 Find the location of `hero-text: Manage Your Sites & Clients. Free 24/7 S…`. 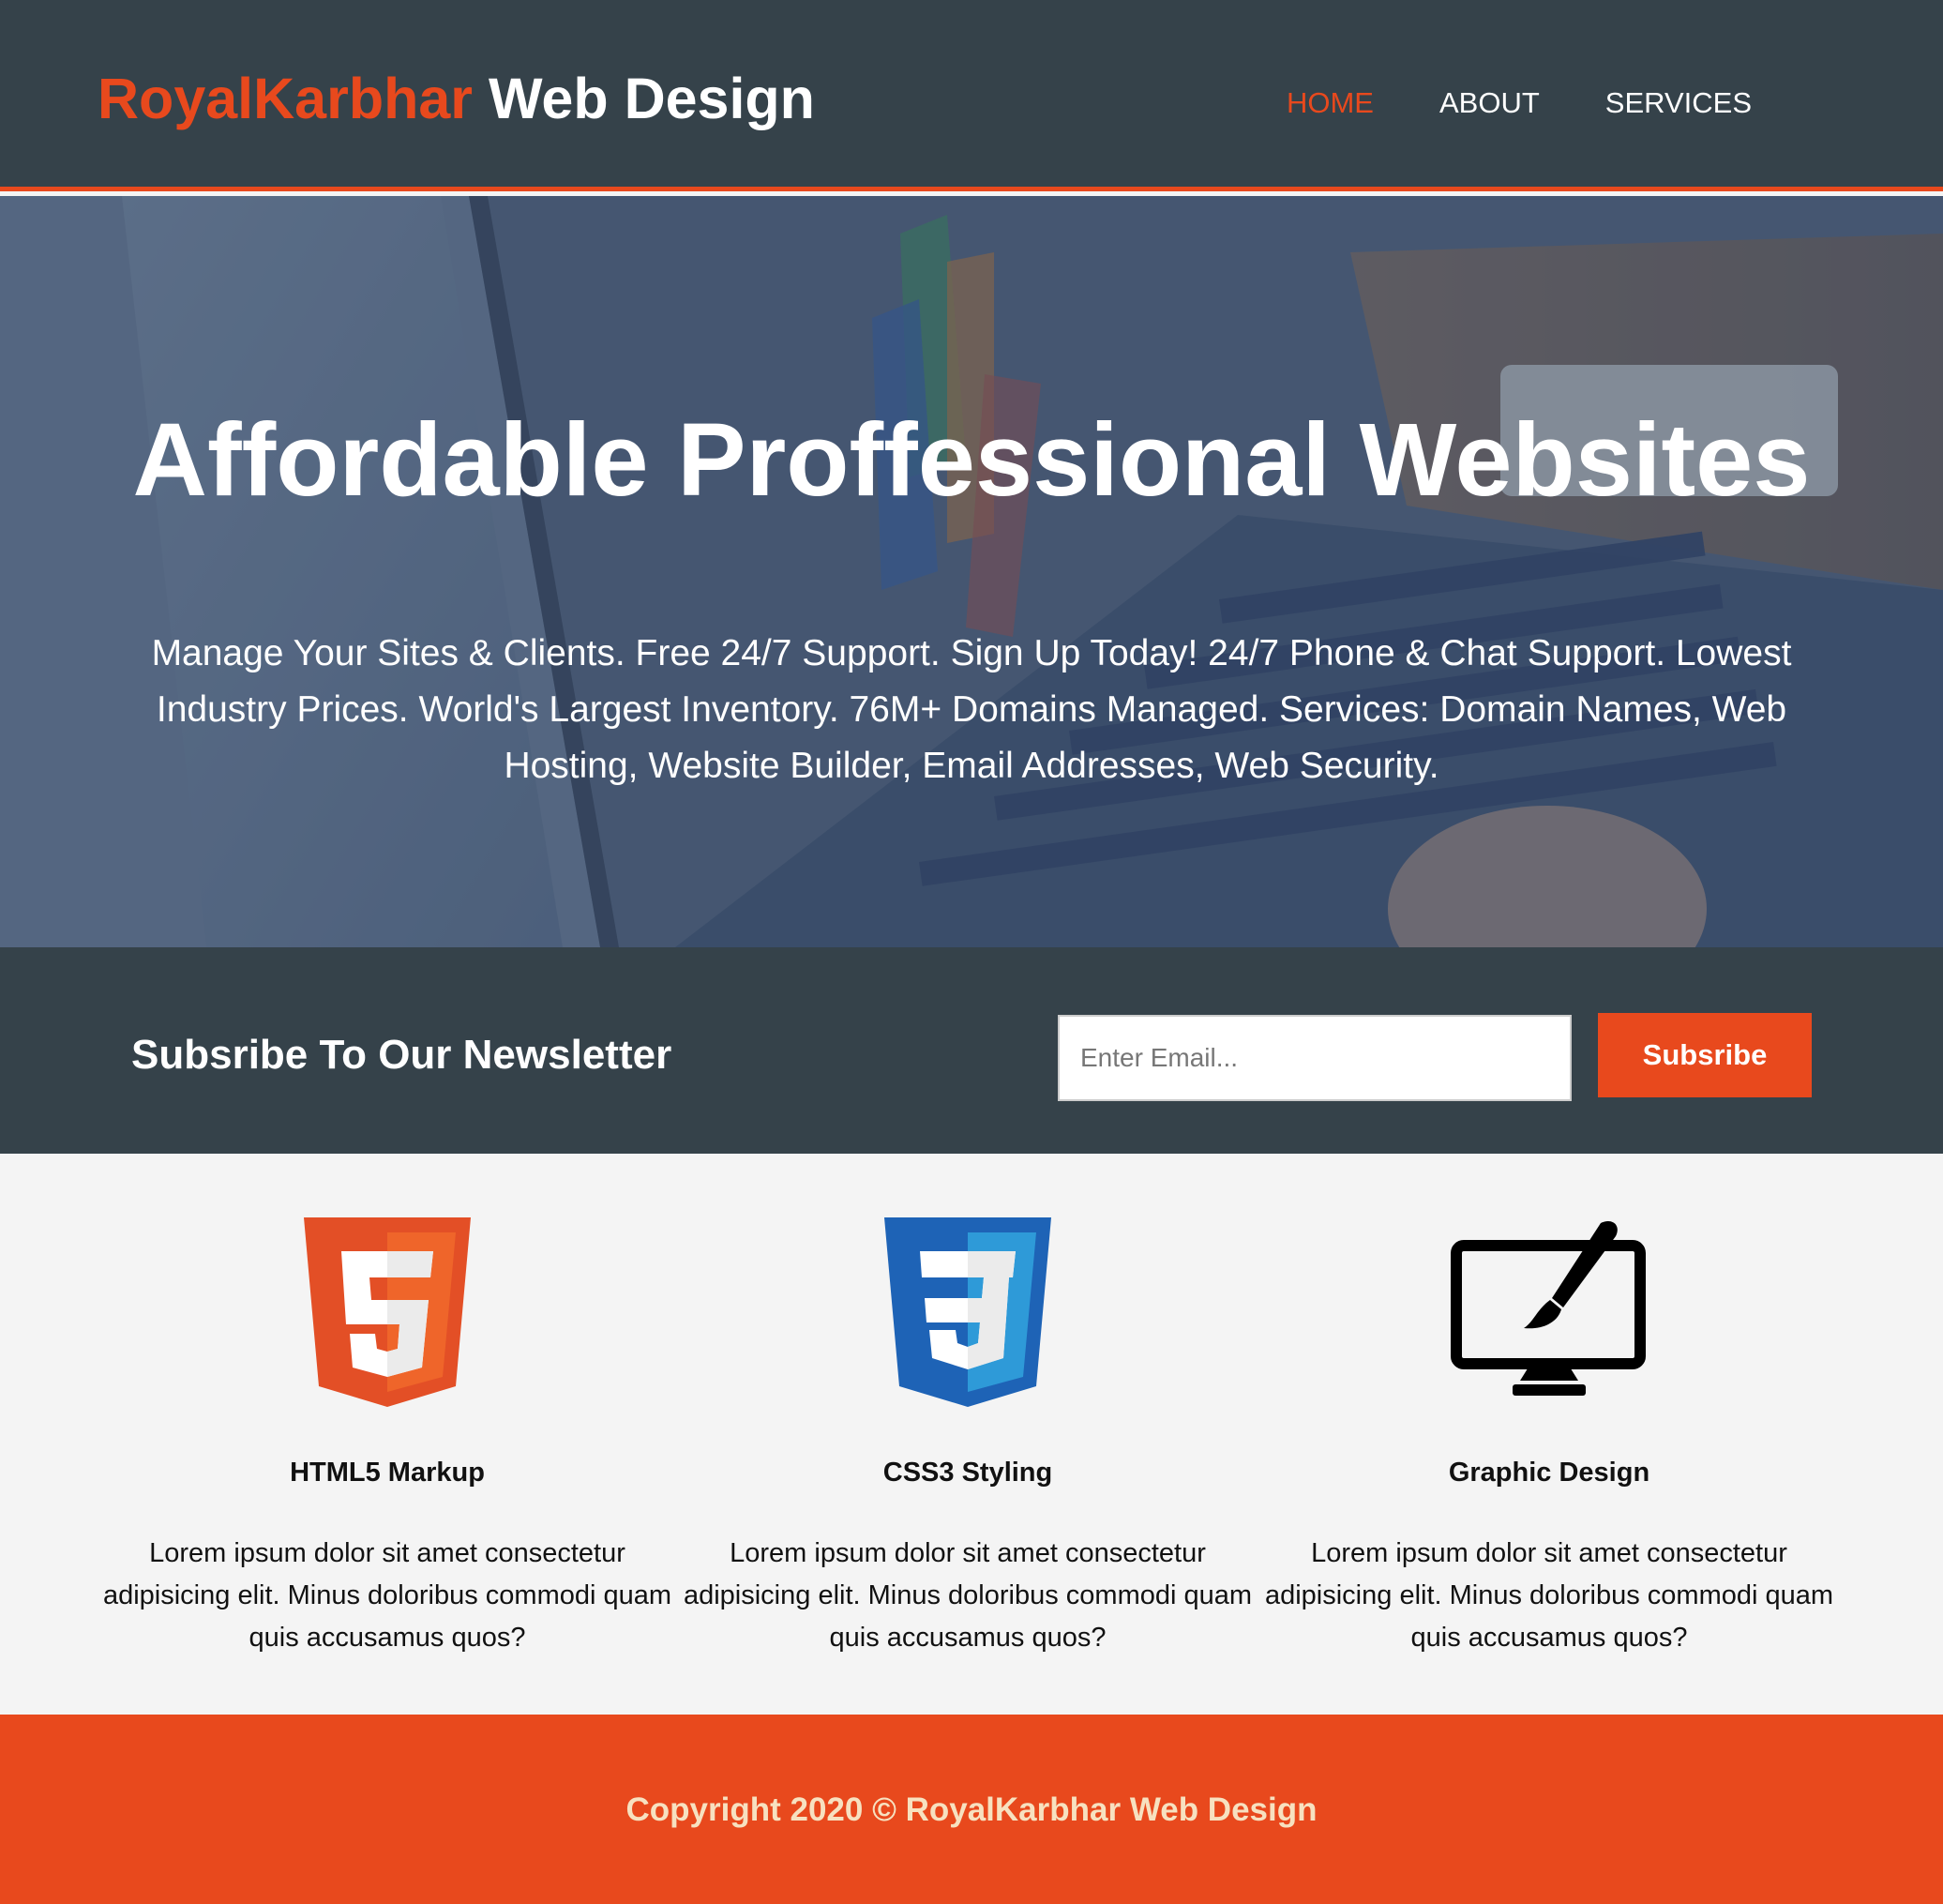

hero-text: Manage Your Sites & Clients. Free 24/7 S… is located at coordinates (971, 709).